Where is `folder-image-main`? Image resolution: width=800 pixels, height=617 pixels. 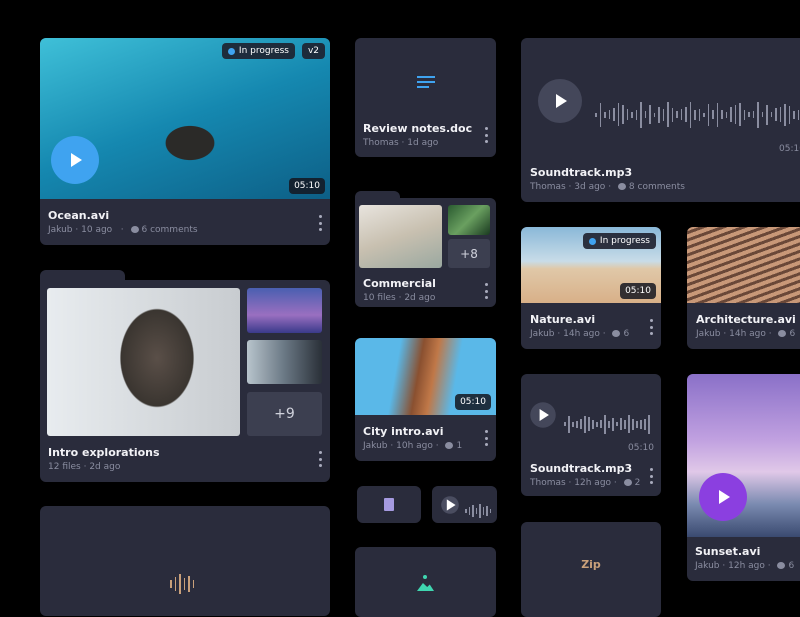 folder-image-main is located at coordinates (400, 236).